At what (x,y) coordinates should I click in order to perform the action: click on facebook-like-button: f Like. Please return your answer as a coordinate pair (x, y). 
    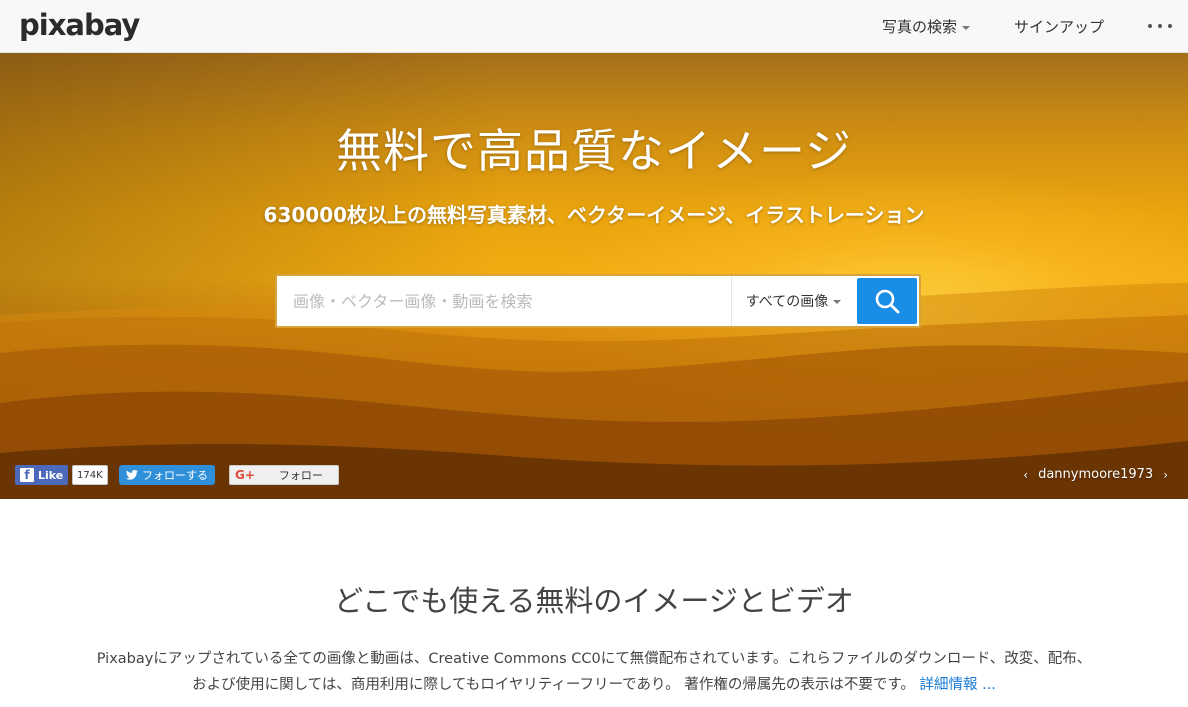
    Looking at the image, I should click on (42, 475).